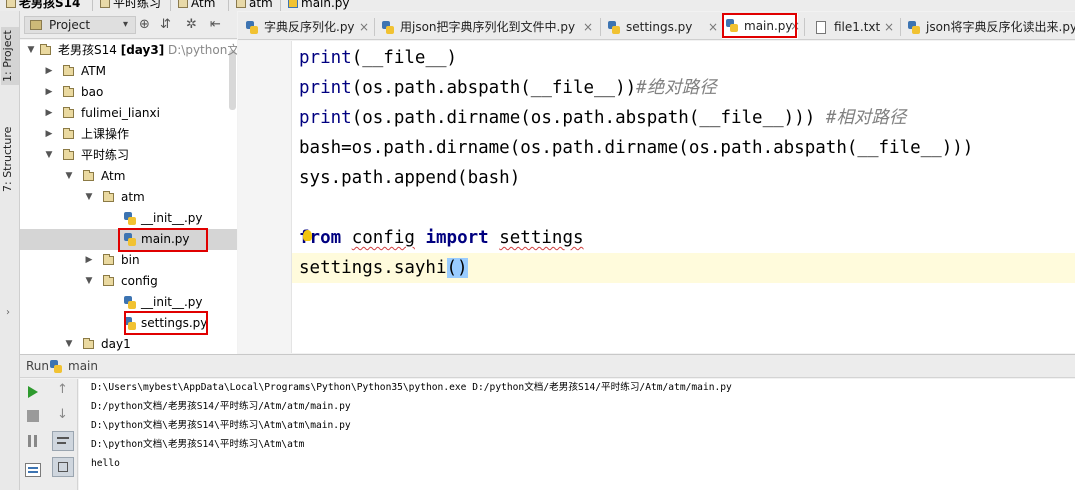  I want to click on tab-json-serialize: 用json把字典序列化到文件中.py ×, so click(487, 27).